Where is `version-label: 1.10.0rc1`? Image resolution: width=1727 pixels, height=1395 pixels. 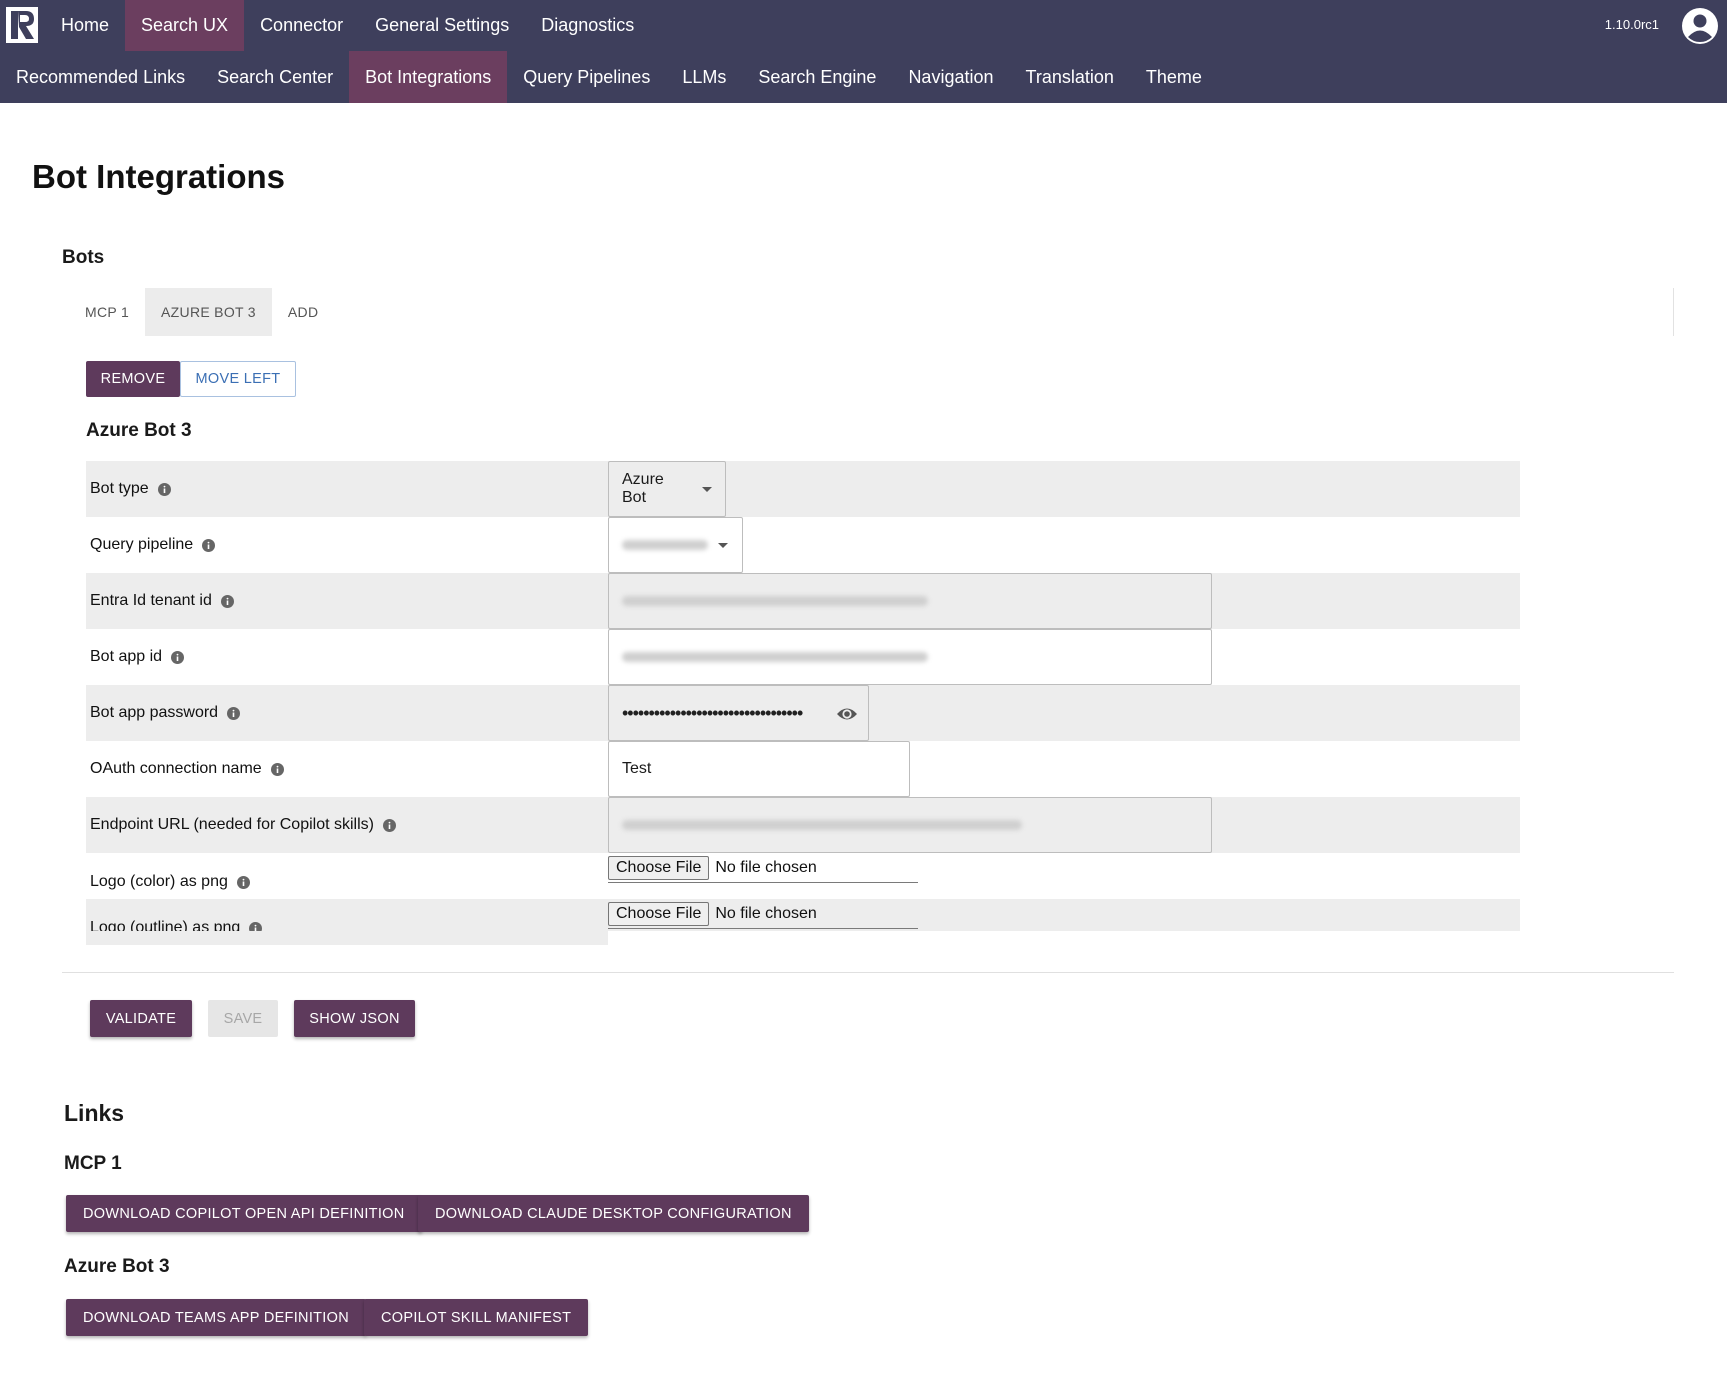
version-label: 1.10.0rc1 is located at coordinates (1631, 24).